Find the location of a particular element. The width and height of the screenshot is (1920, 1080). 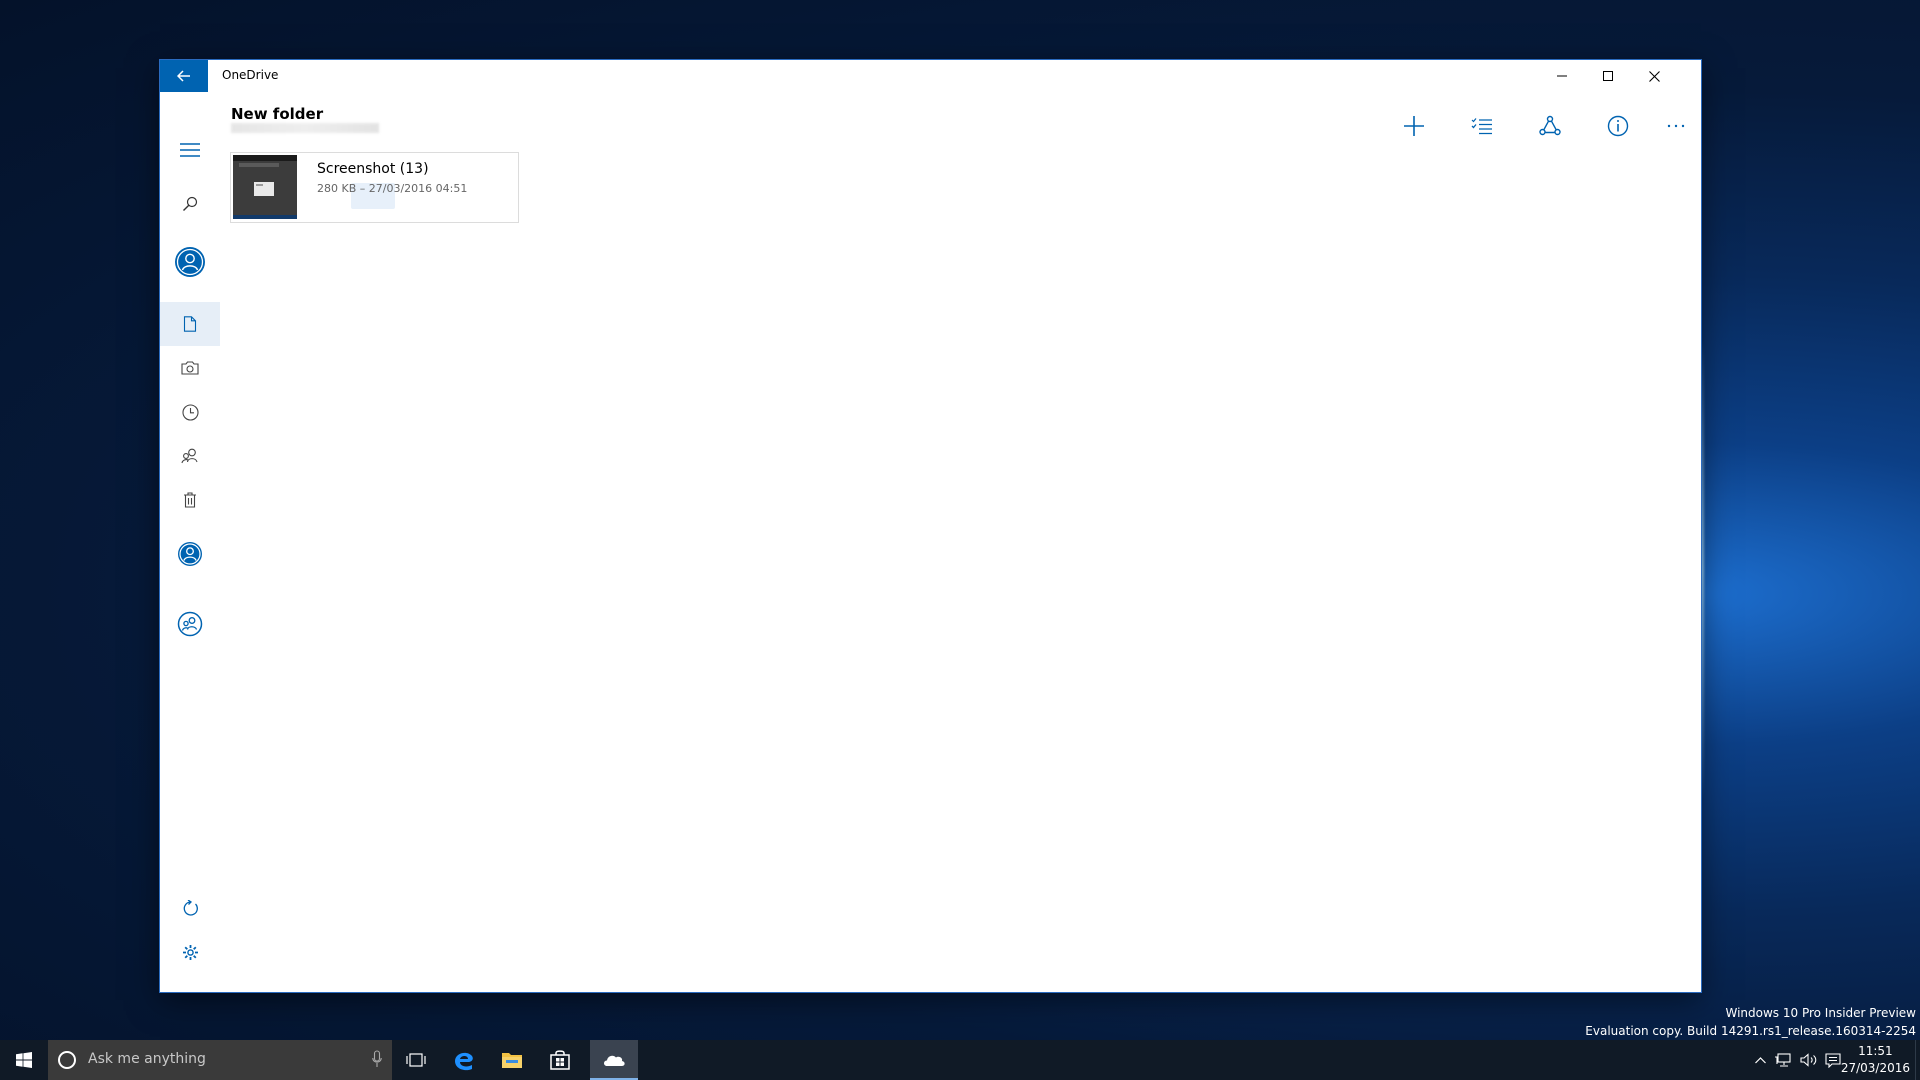

folder-icon is located at coordinates (512, 1060).